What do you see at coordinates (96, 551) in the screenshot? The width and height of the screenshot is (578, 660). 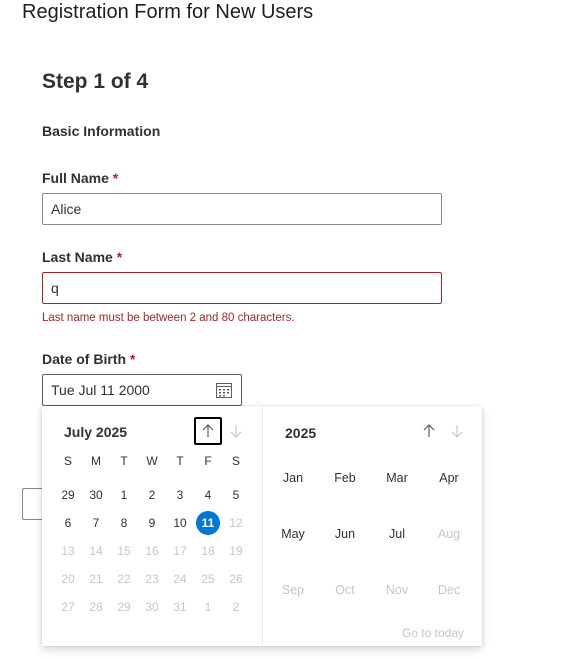 I see `day-number: 14` at bounding box center [96, 551].